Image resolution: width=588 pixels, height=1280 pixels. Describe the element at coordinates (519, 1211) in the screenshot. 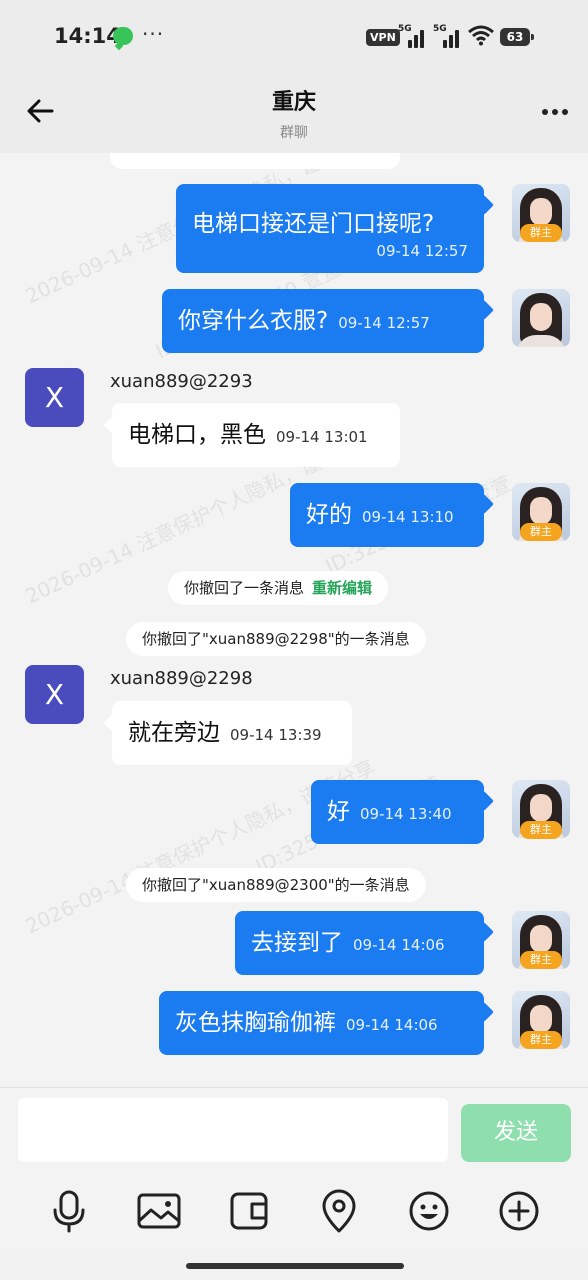

I see `plus-icon` at that location.